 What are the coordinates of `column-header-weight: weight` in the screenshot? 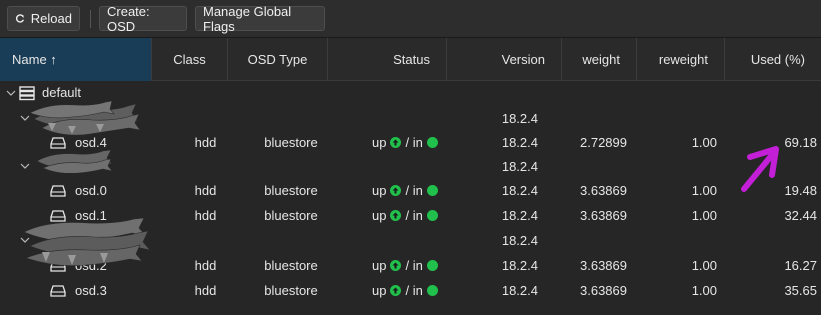 It's located at (599, 59).